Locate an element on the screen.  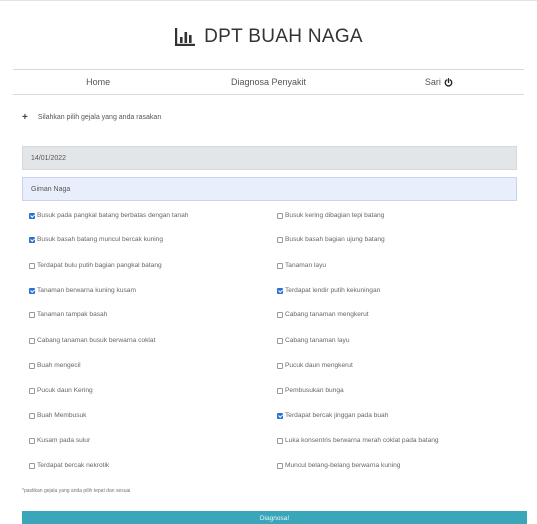
symptom-option: Terdapat bercak nekrotik is located at coordinates (69, 465).